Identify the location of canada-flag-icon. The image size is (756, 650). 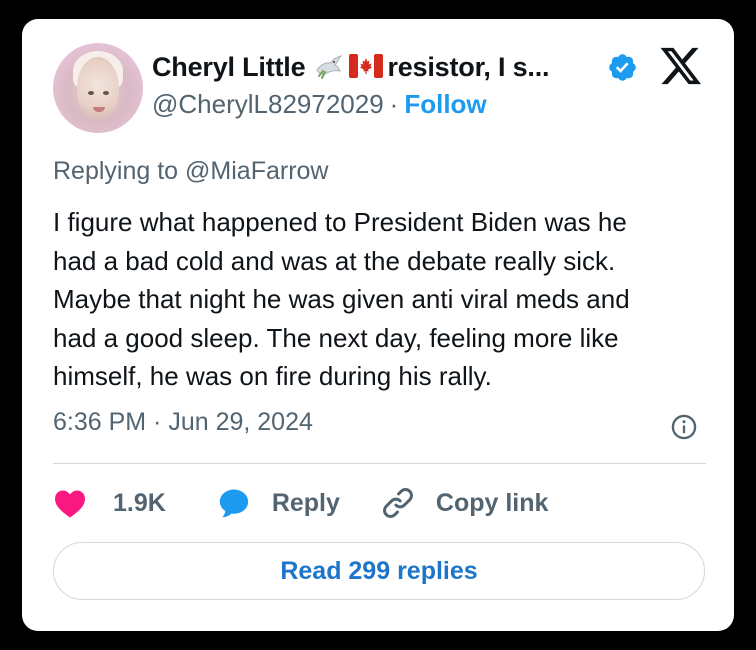
(366, 66).